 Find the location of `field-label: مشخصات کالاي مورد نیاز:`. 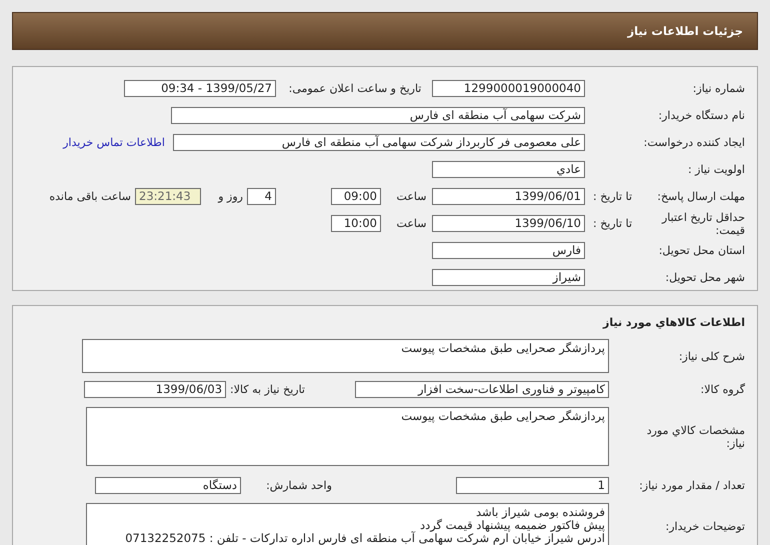

field-label: مشخصات کالاي مورد نیاز: is located at coordinates (695, 437).